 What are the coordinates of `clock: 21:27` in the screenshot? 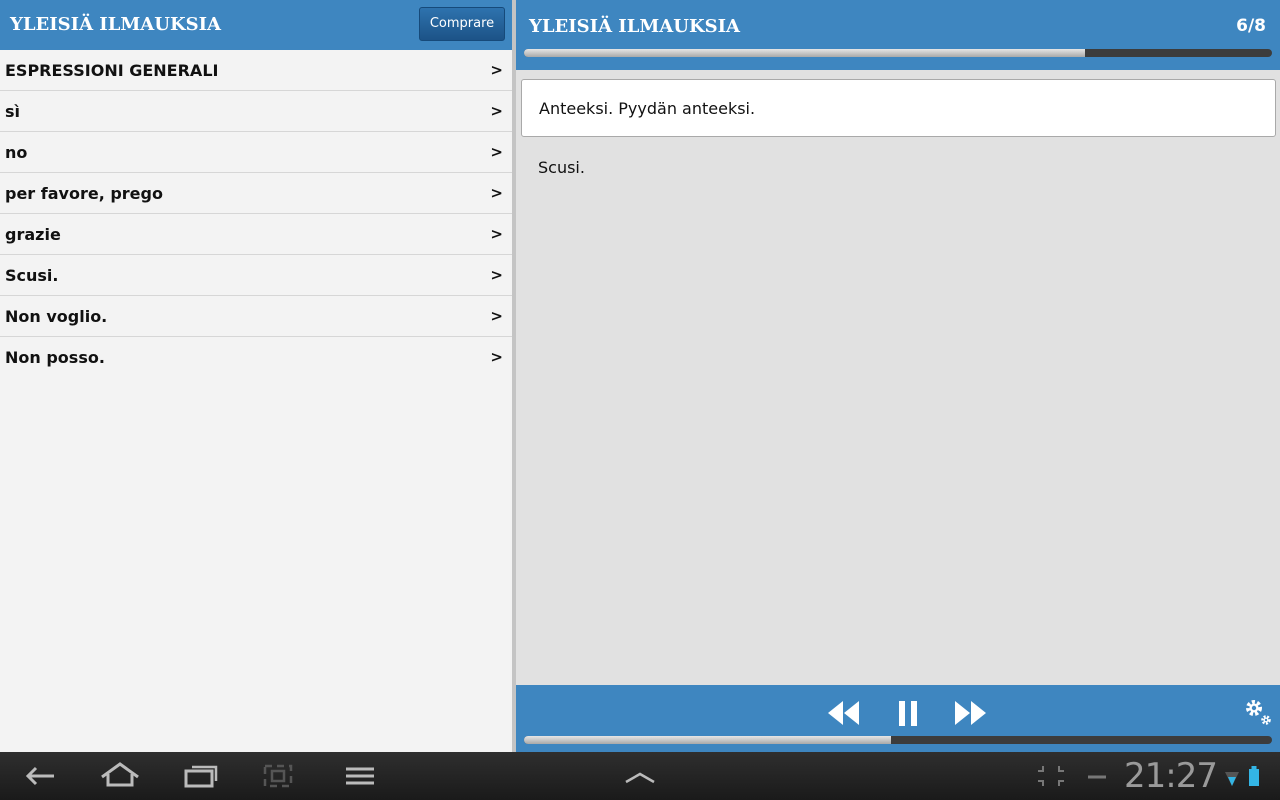 It's located at (1171, 776).